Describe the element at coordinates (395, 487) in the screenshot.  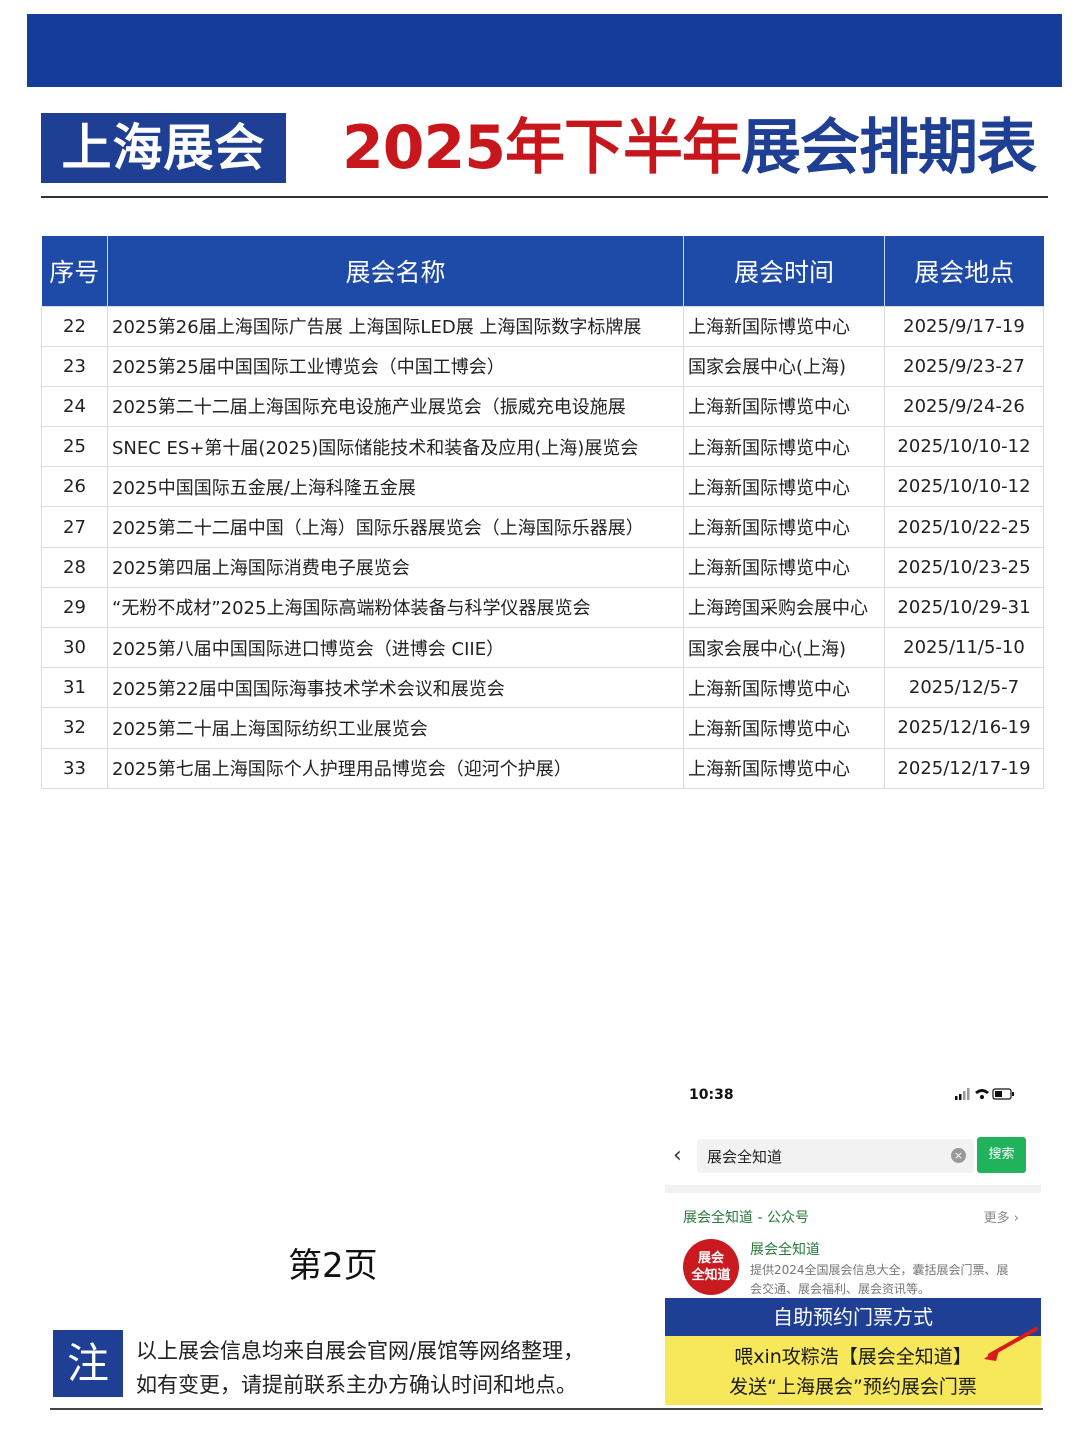
I see `exhibition-name: 2025中国国际五金展/上海科隆五金展` at that location.